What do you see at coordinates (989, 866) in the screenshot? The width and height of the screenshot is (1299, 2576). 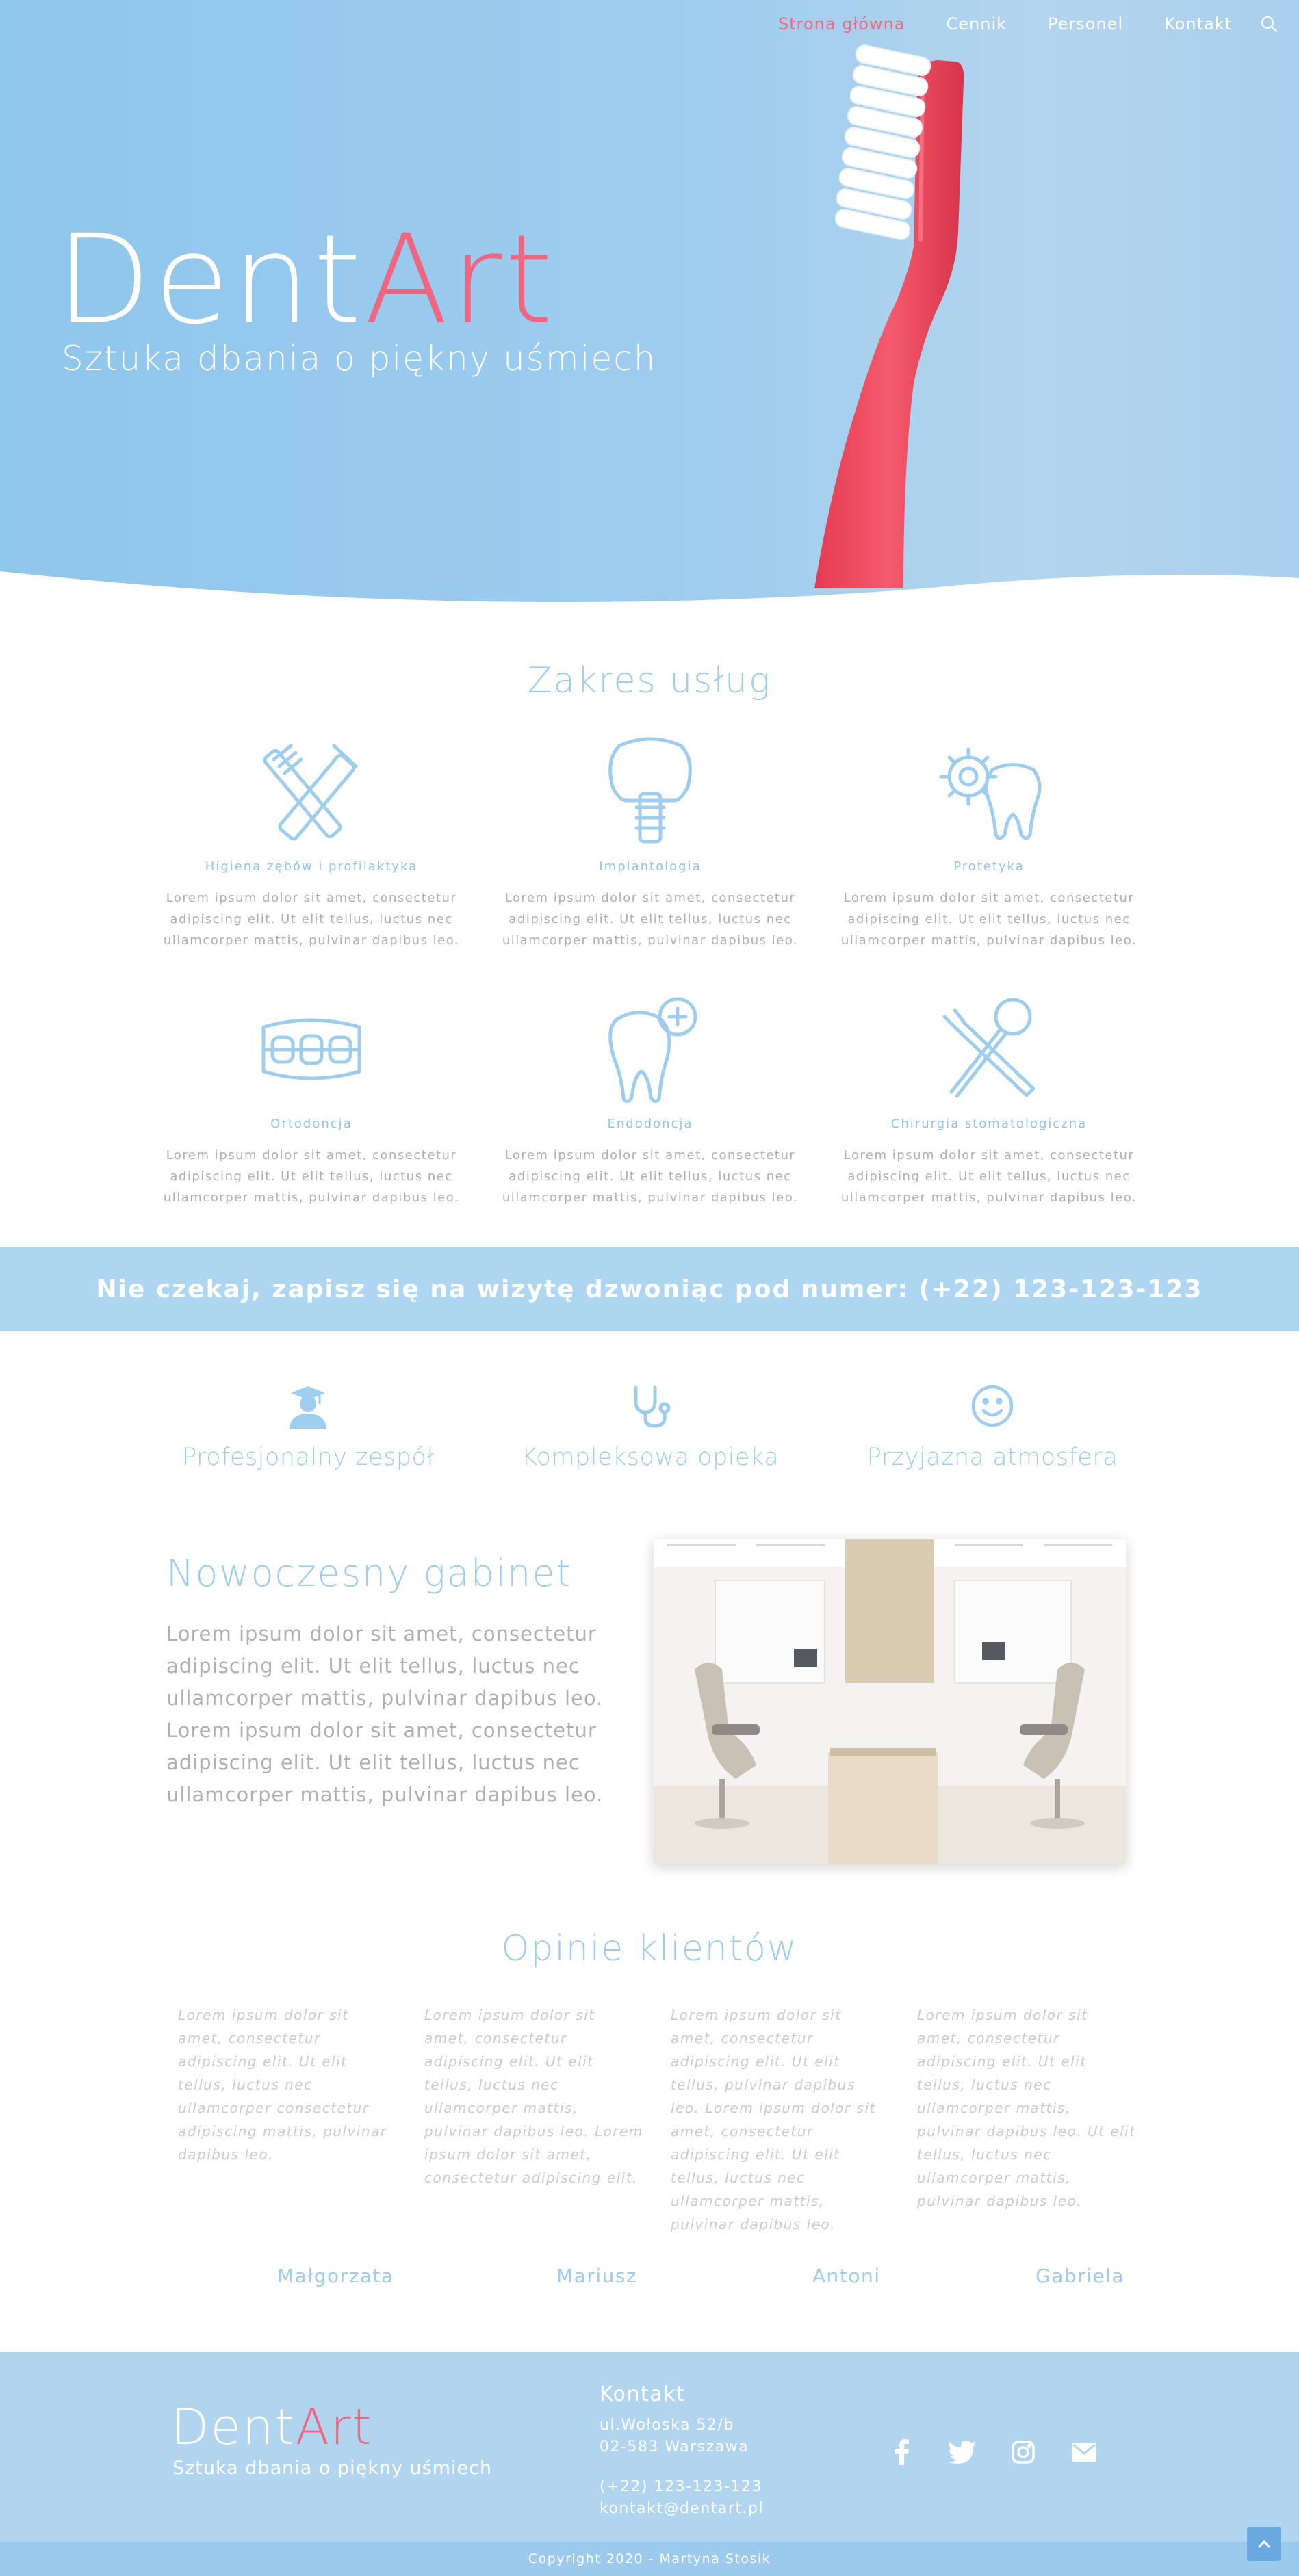 I see `service-title: Protetyka` at bounding box center [989, 866].